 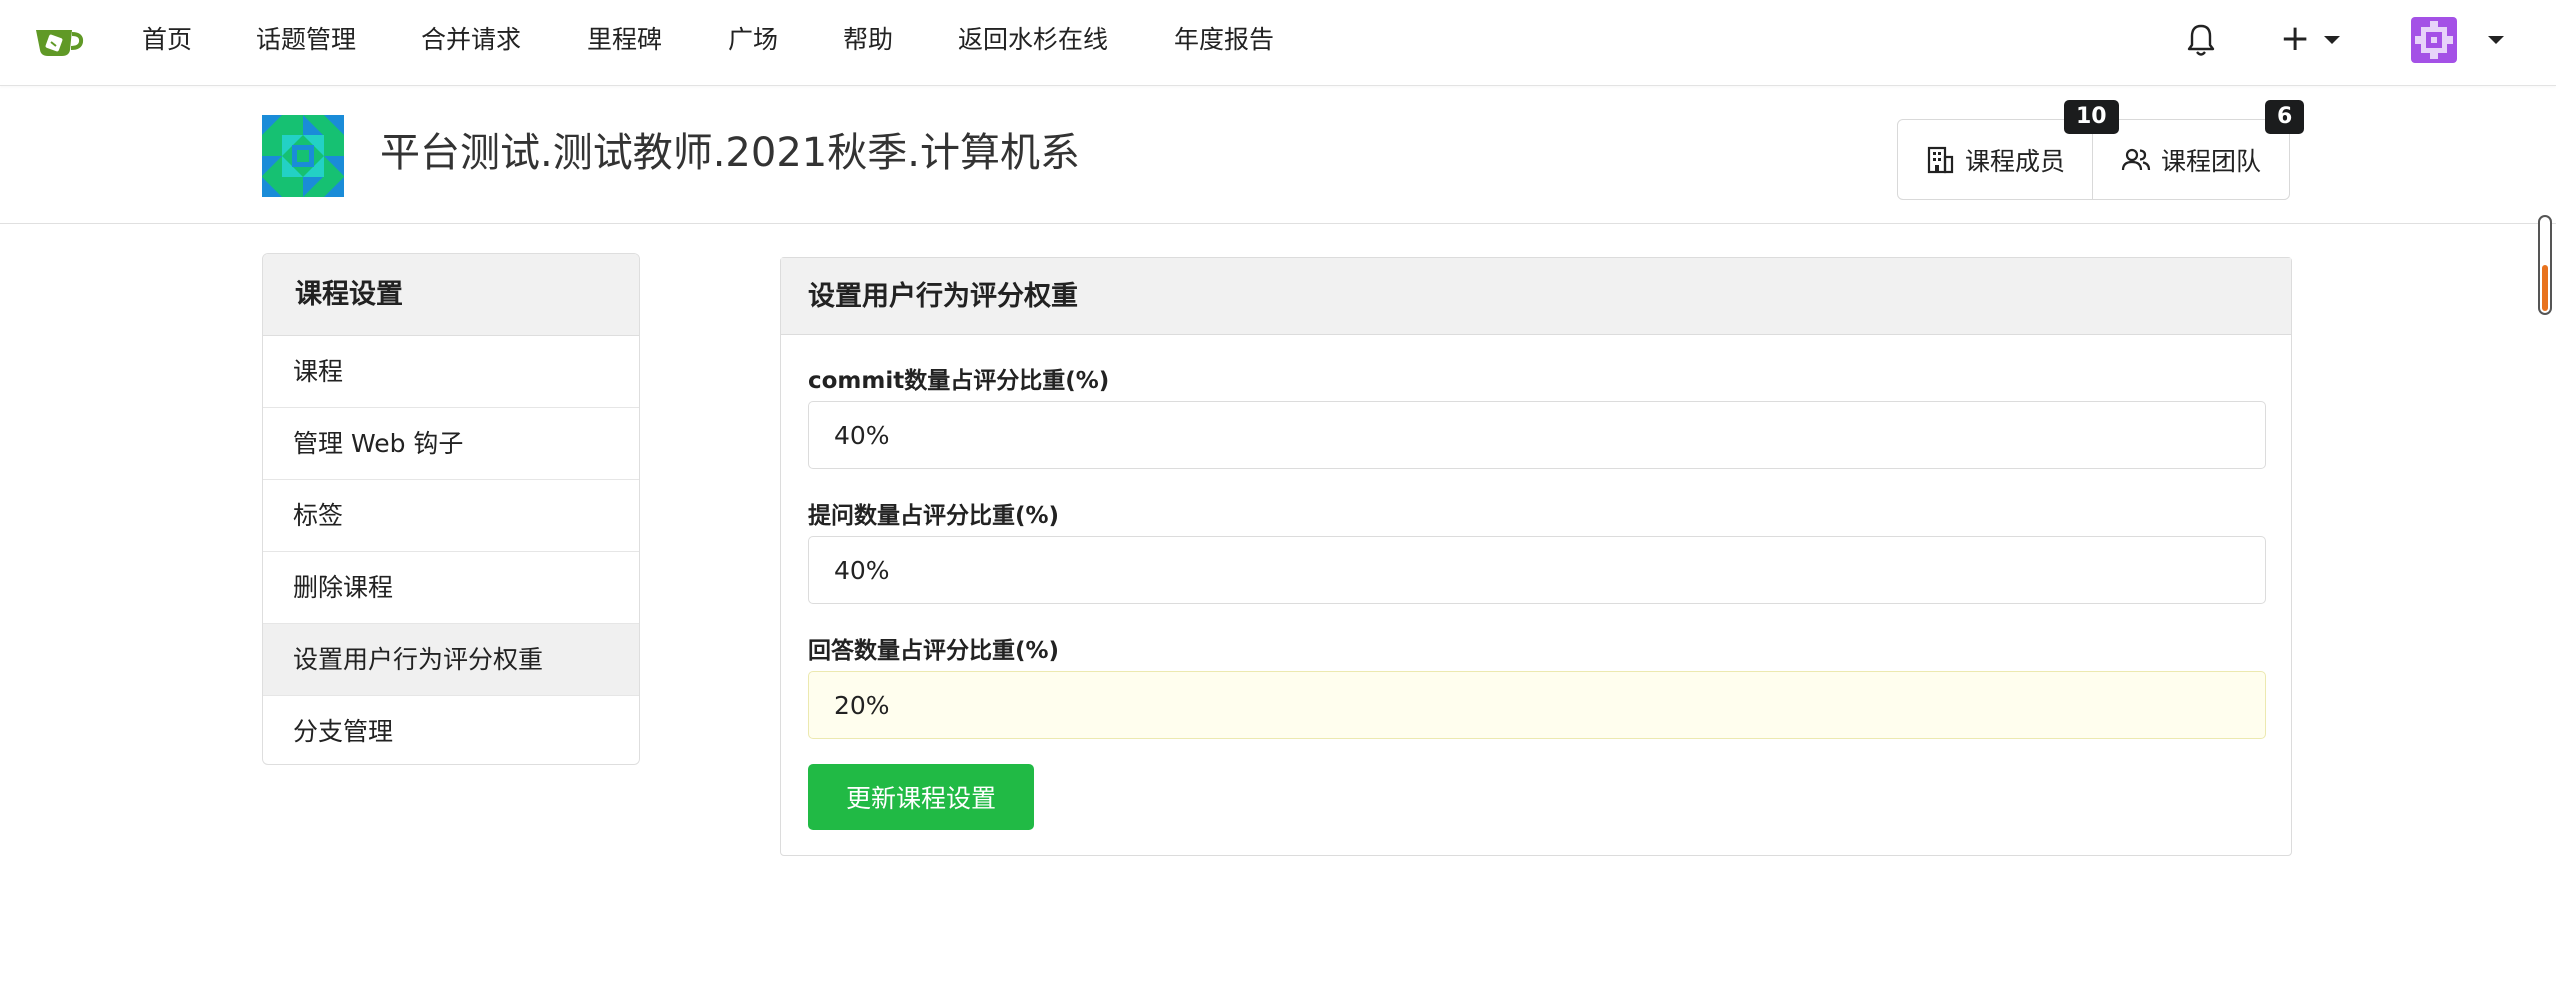 I want to click on nav-item-pulls: 合并请求, so click(x=471, y=40).